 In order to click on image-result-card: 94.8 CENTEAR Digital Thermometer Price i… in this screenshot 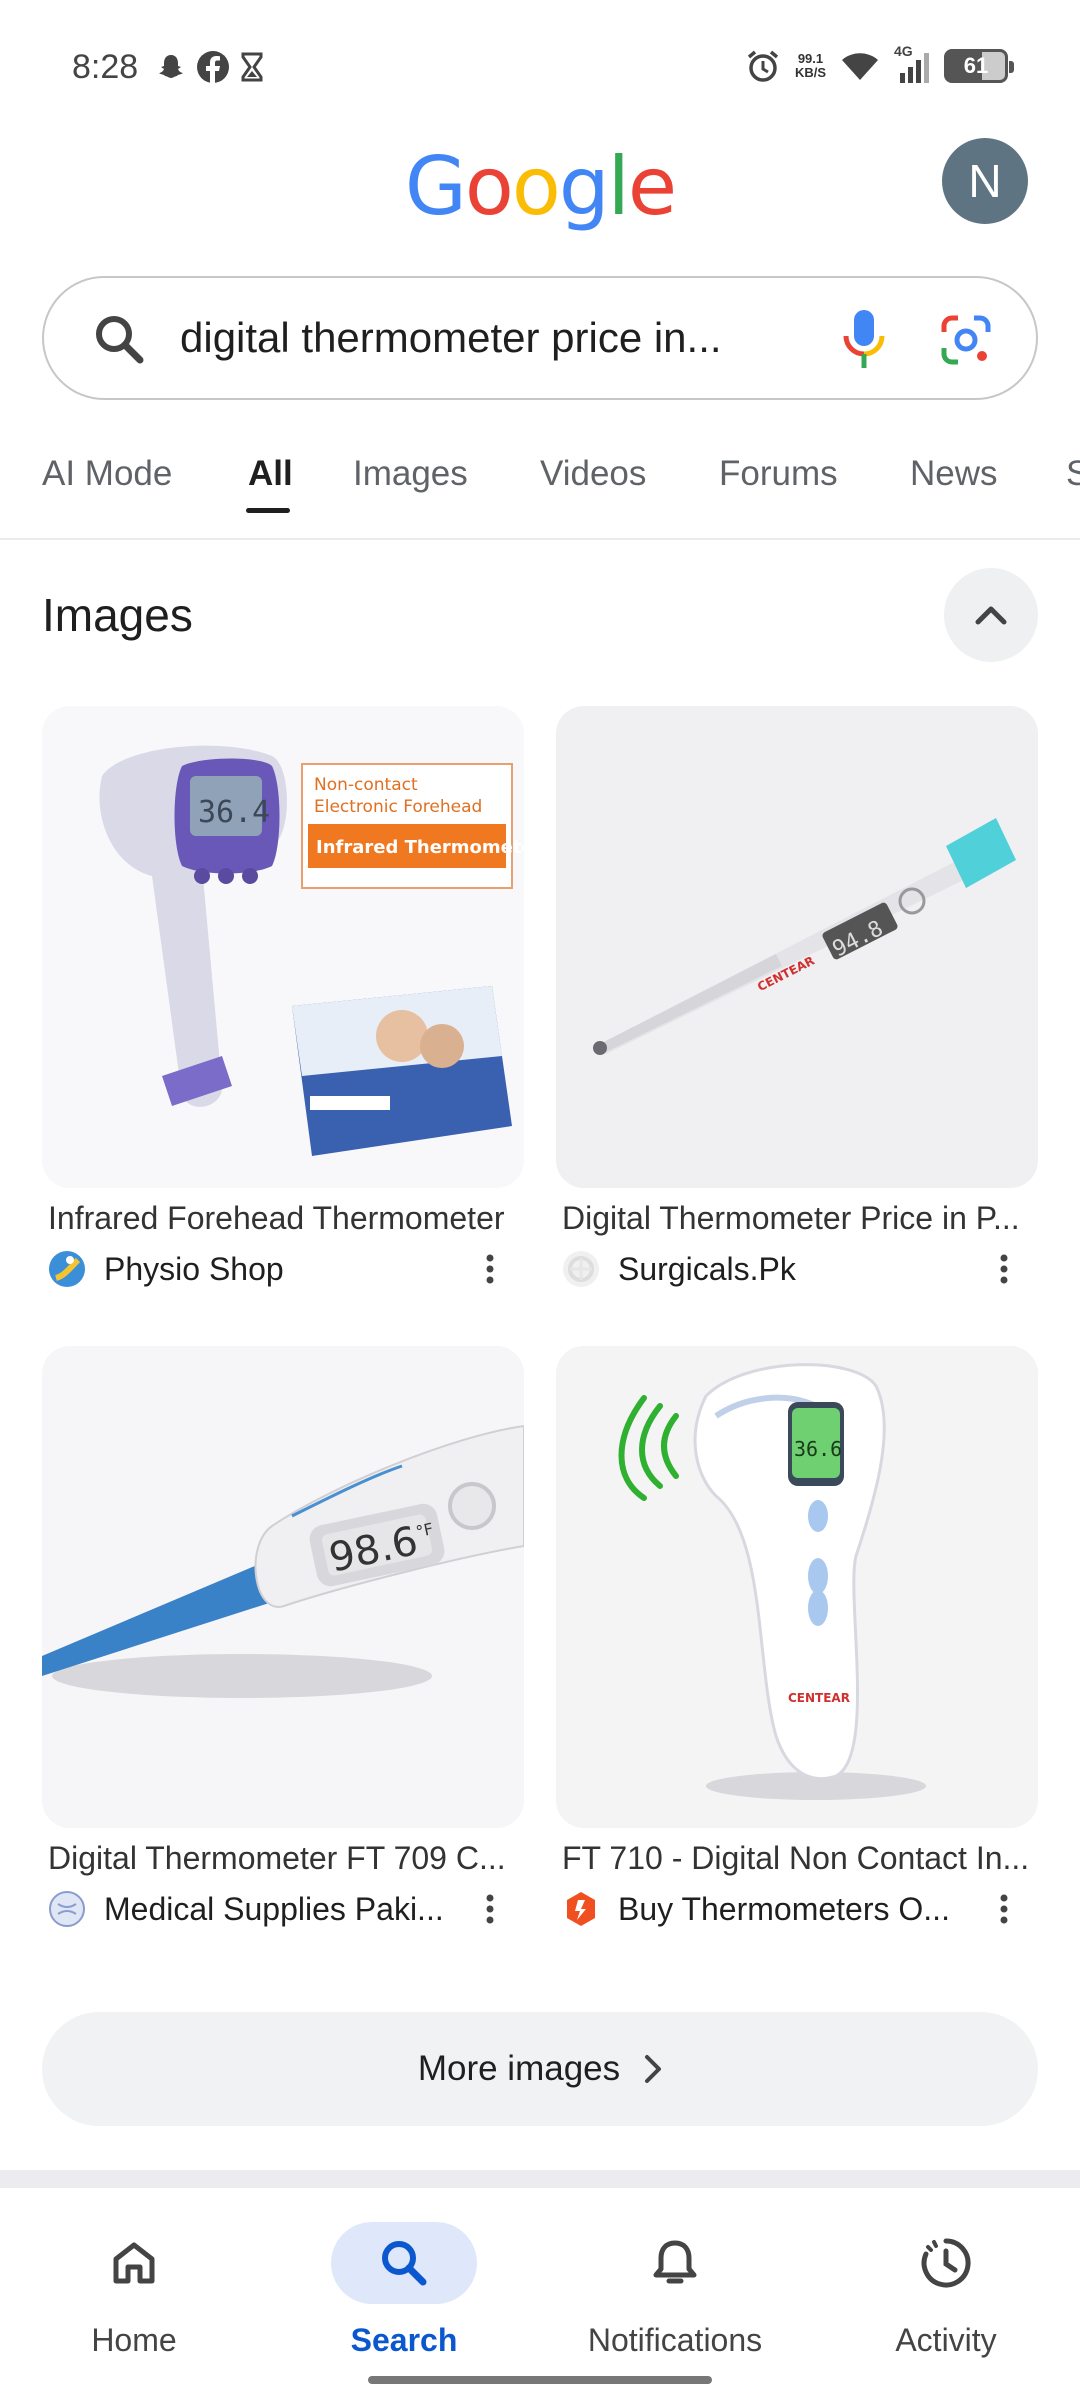, I will do `click(797, 999)`.